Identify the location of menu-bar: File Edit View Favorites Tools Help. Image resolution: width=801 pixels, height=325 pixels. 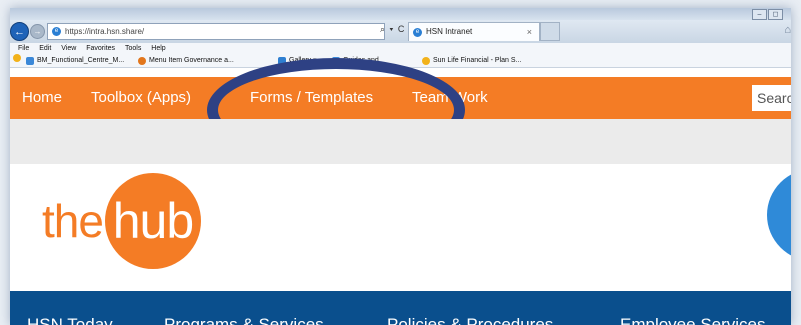
(400, 48).